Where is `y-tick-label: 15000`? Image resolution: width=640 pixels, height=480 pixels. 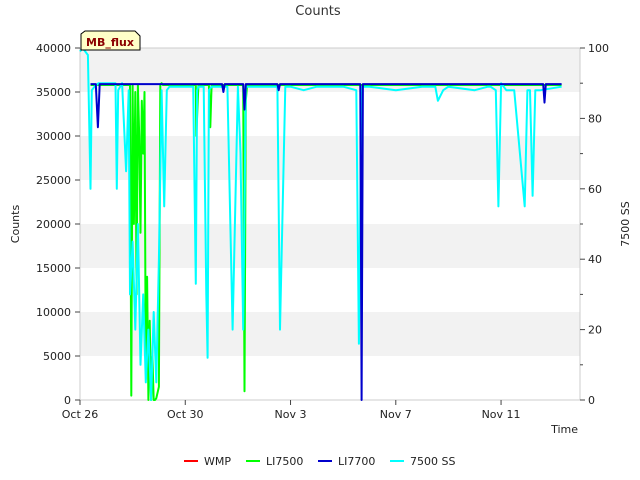
y-tick-label: 15000 is located at coordinates (53, 268).